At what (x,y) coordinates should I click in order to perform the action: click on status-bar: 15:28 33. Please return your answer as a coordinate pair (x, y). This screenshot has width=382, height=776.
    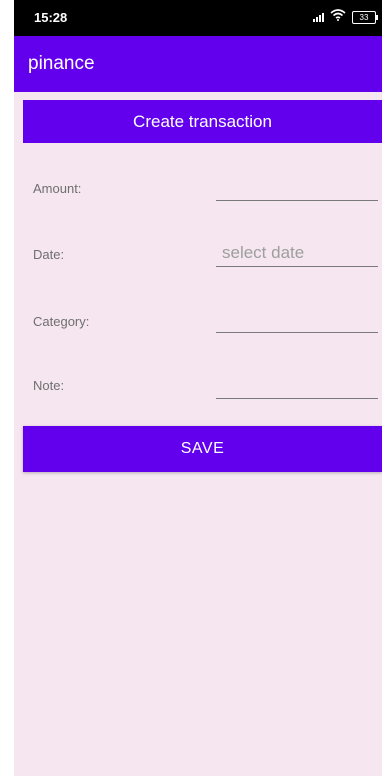
    Looking at the image, I should click on (198, 18).